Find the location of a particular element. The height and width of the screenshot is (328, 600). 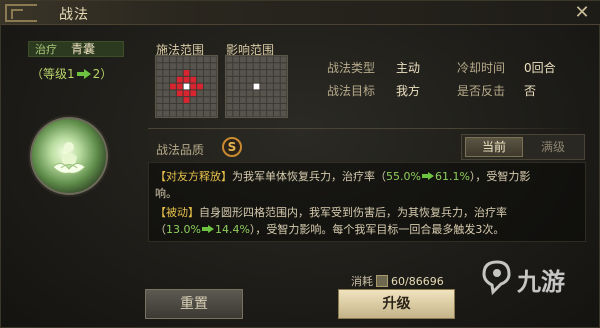

description-line-4: （13.0% 14.4%），受智力影响。每个我军目标一回合最多触发3次。 is located at coordinates (329, 229).